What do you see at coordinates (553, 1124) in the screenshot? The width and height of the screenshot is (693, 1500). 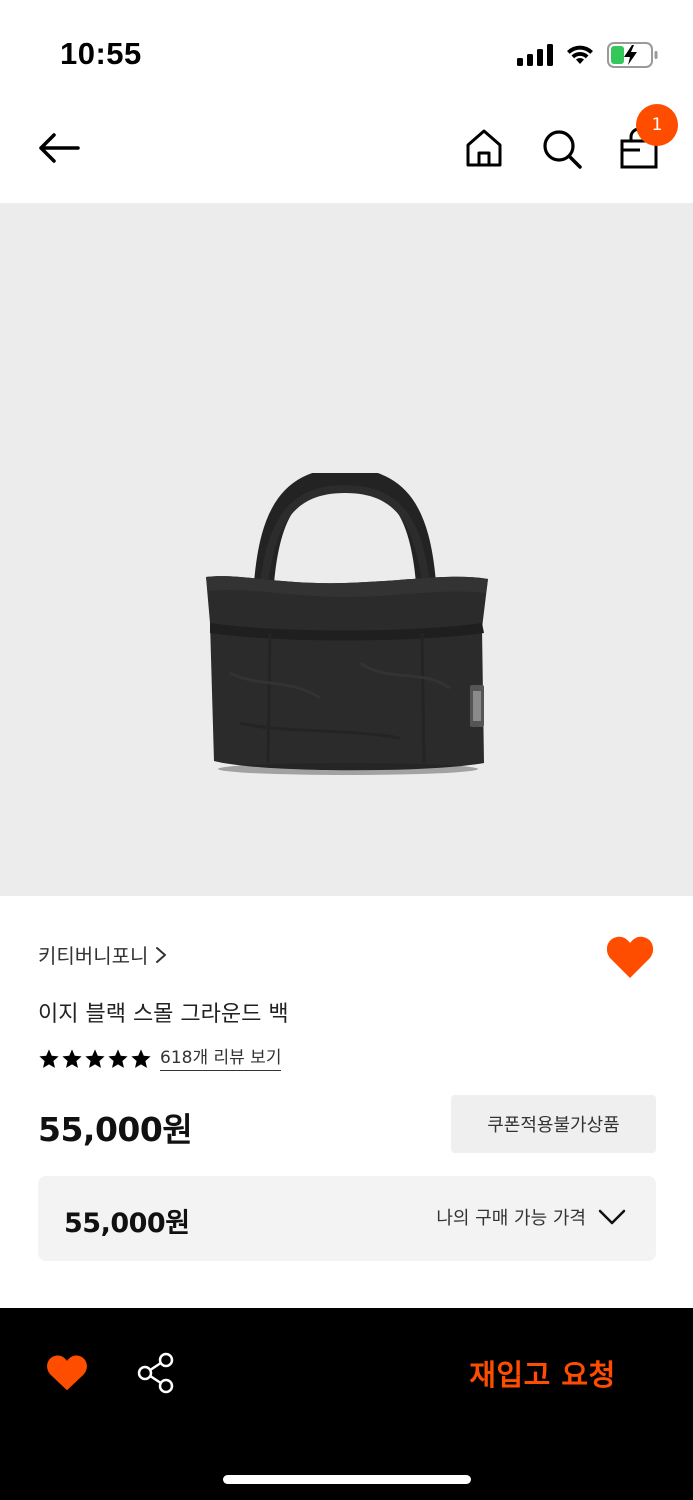 I see `coupon-notice-badge: 쿠폰적용불가상품` at bounding box center [553, 1124].